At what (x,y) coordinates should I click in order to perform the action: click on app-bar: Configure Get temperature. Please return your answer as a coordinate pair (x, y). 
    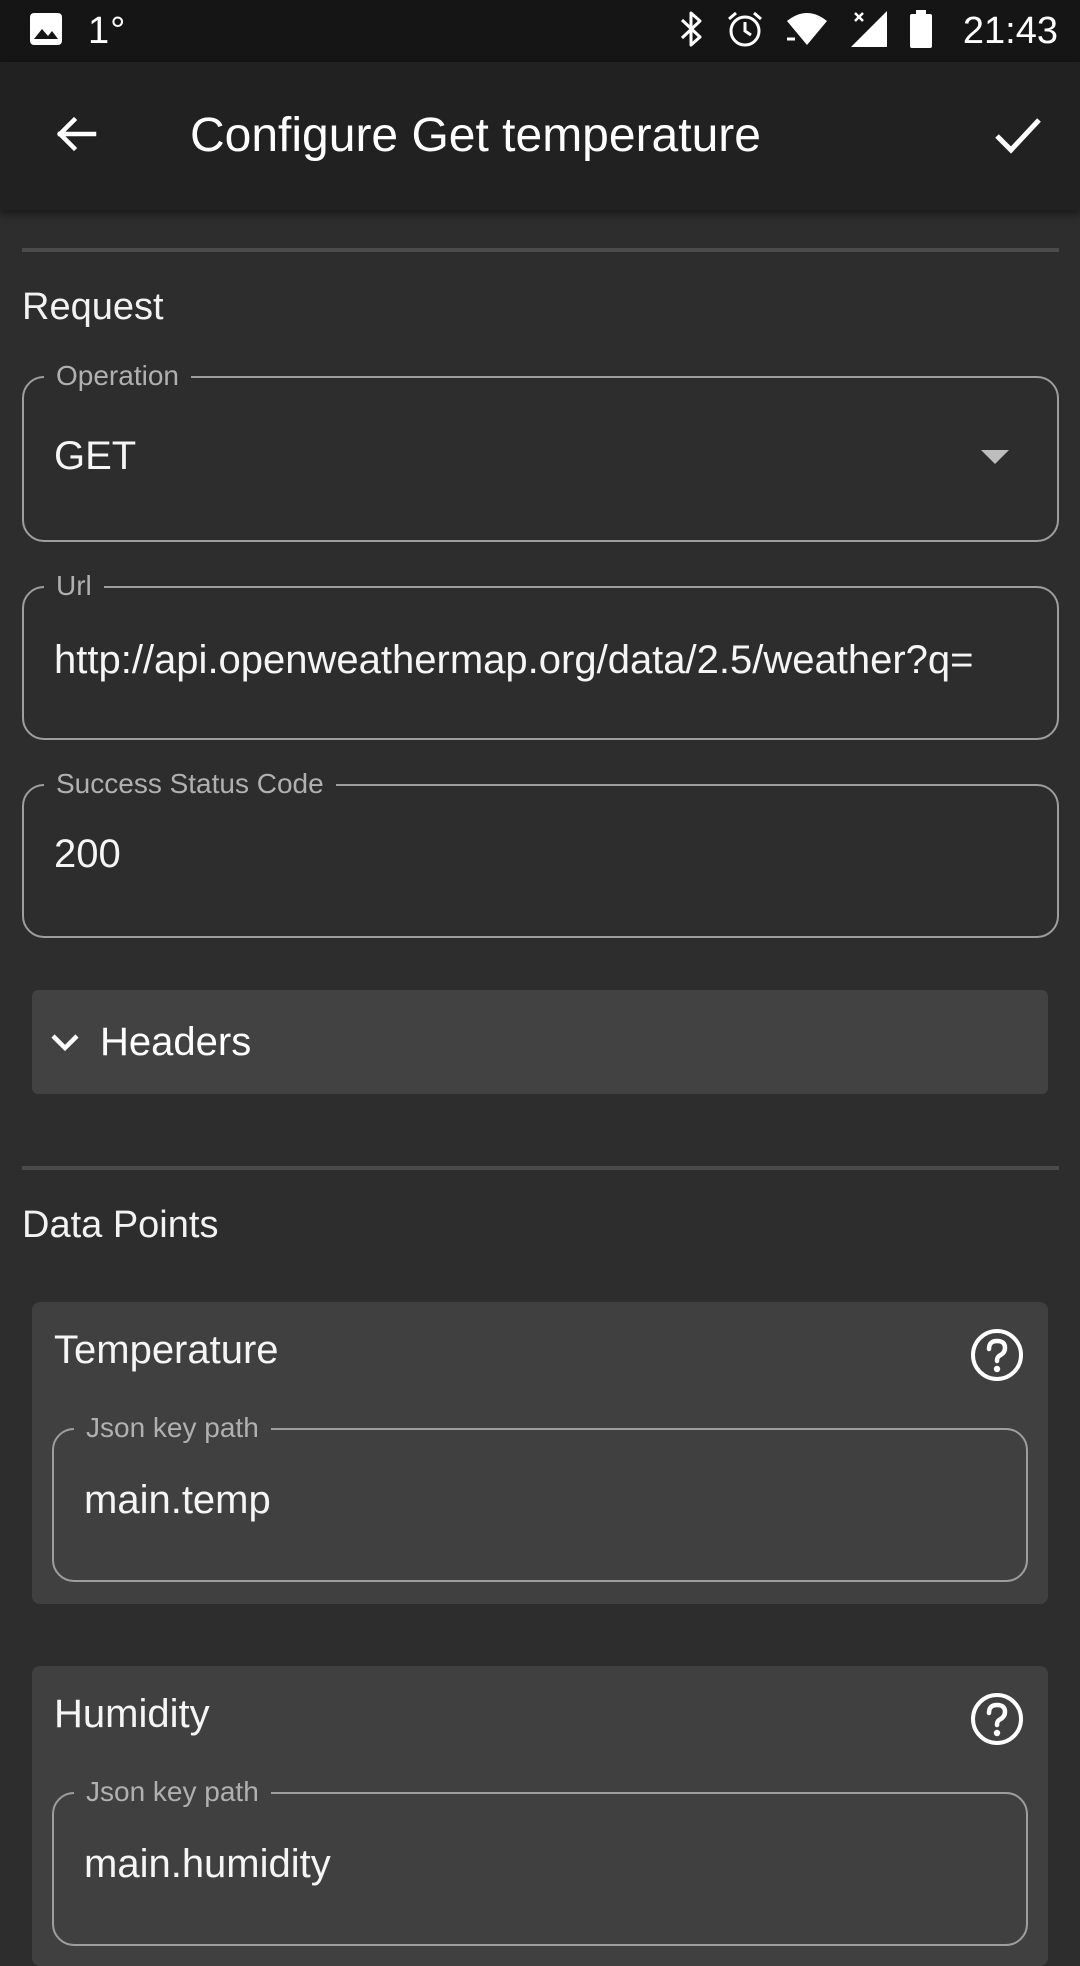
    Looking at the image, I should click on (540, 136).